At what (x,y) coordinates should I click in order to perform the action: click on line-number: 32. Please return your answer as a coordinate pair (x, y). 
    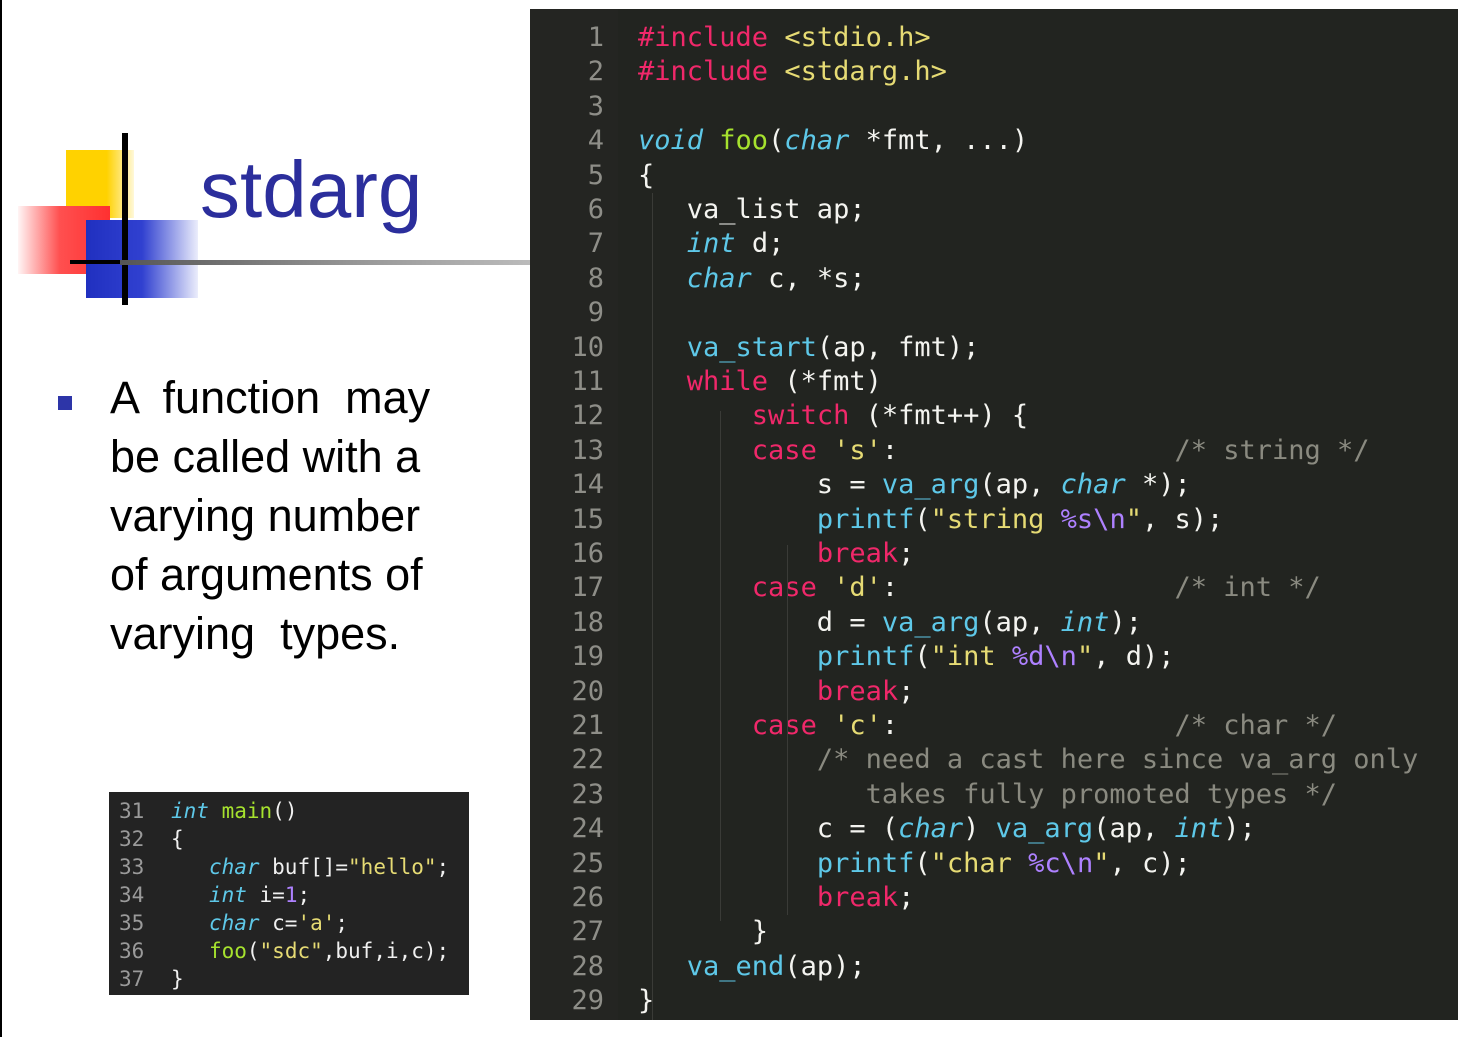
    Looking at the image, I should click on (132, 839).